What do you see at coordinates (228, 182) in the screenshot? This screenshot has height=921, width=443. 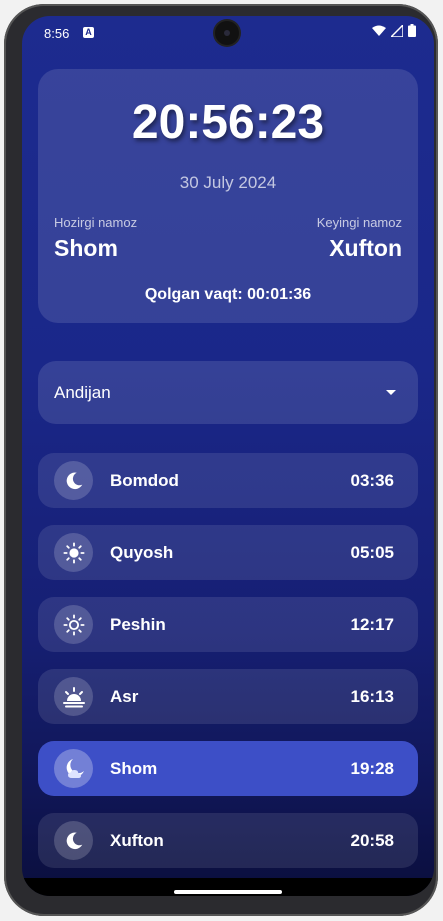 I see `current-date: 30 July 2024` at bounding box center [228, 182].